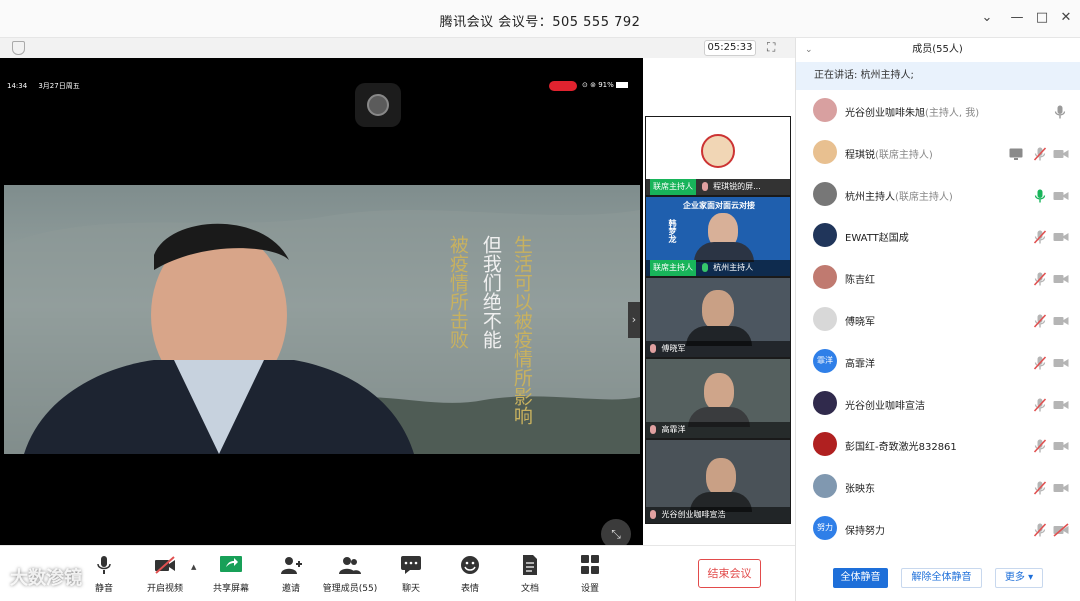 The width and height of the screenshot is (1080, 601). What do you see at coordinates (718, 317) in the screenshot?
I see `thumbnail-3: 傅晓军` at bounding box center [718, 317].